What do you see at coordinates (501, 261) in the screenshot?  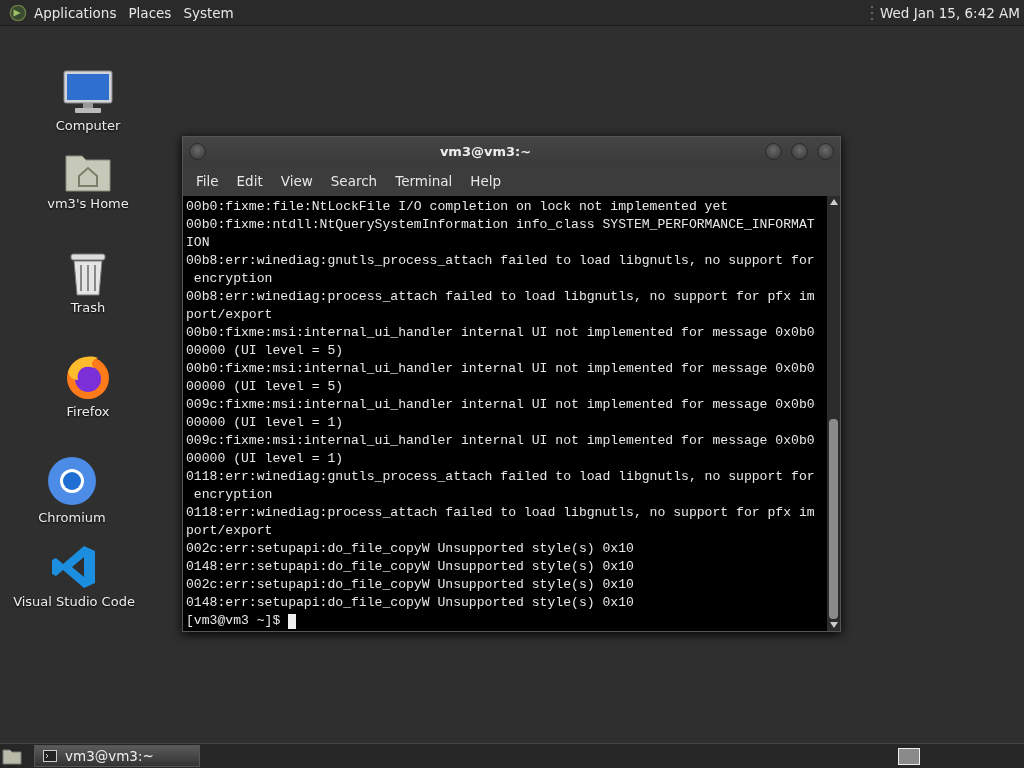 I see `terminal-line: 00b8:err:winediag:gnutls_process_attach failed to load libgnutls, no support for` at bounding box center [501, 261].